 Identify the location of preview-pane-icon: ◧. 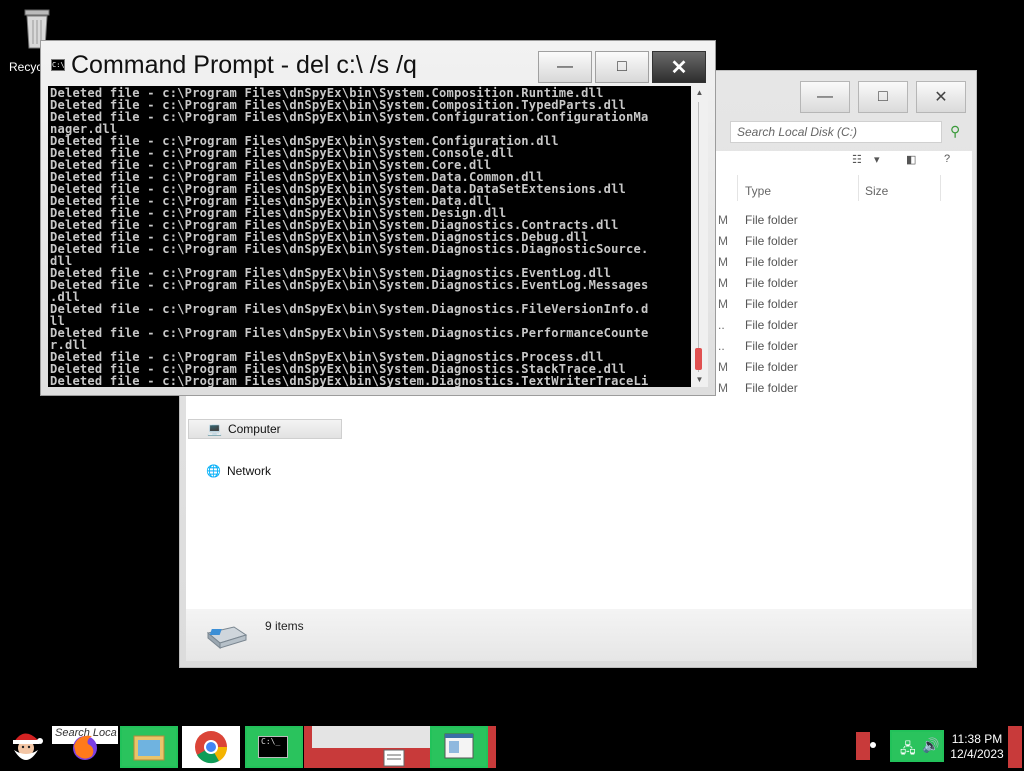
(911, 159).